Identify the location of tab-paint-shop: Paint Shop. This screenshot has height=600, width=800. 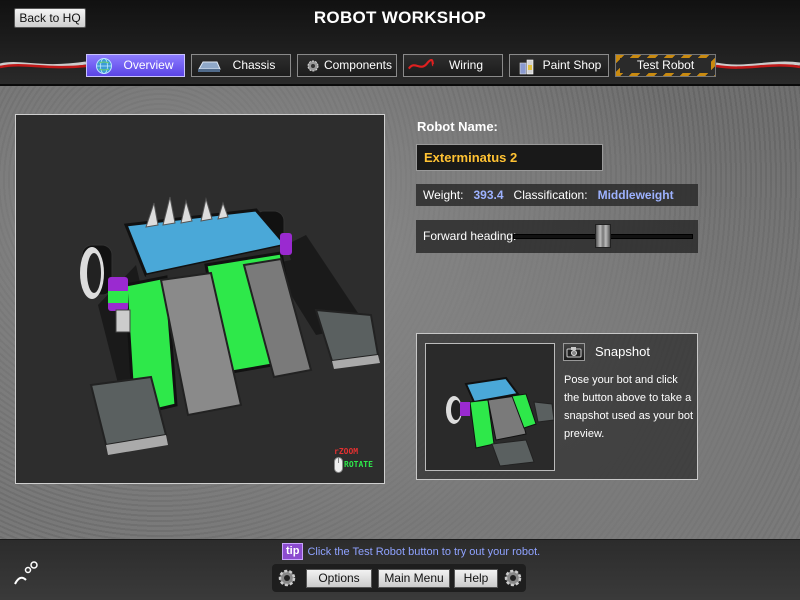
(559, 65).